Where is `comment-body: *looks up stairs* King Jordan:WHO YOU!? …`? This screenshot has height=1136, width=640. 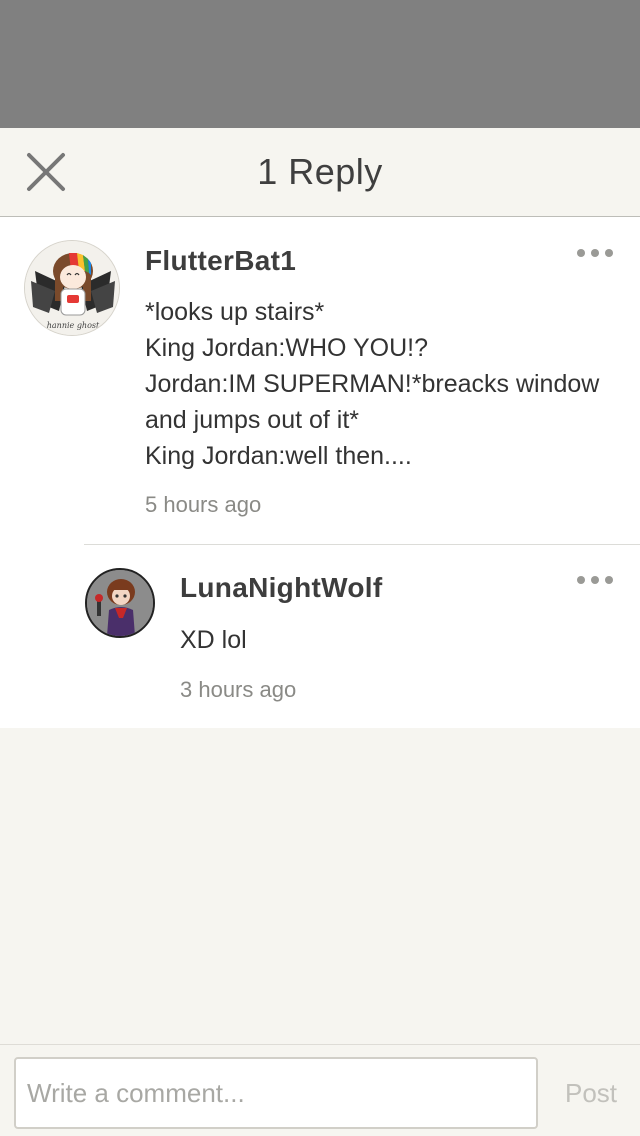
comment-body: *looks up stairs* King Jordan:WHO YOU!? … is located at coordinates (385, 384).